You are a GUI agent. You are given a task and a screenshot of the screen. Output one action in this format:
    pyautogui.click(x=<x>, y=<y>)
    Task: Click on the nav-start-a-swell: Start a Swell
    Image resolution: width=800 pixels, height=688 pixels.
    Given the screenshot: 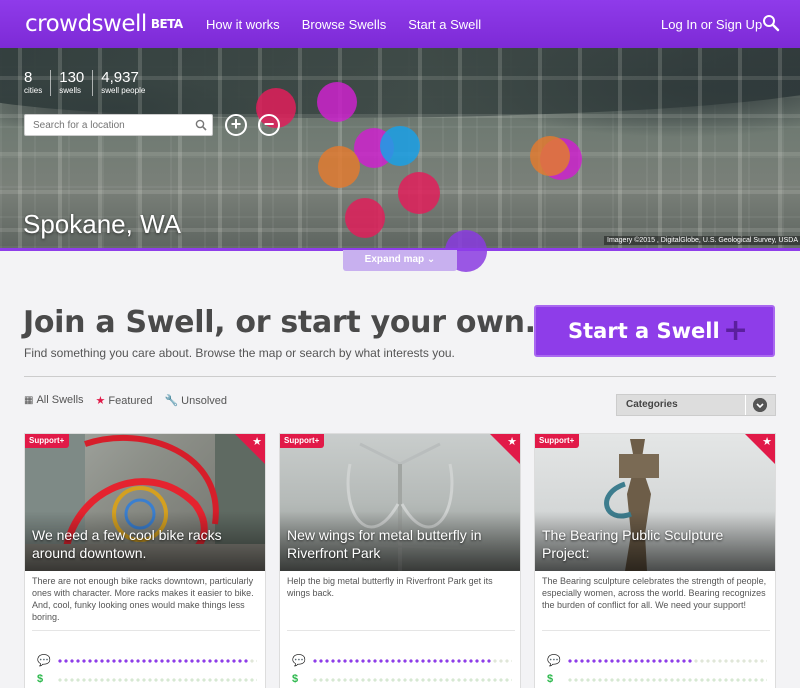 What is the action you would take?
    pyautogui.click(x=444, y=24)
    